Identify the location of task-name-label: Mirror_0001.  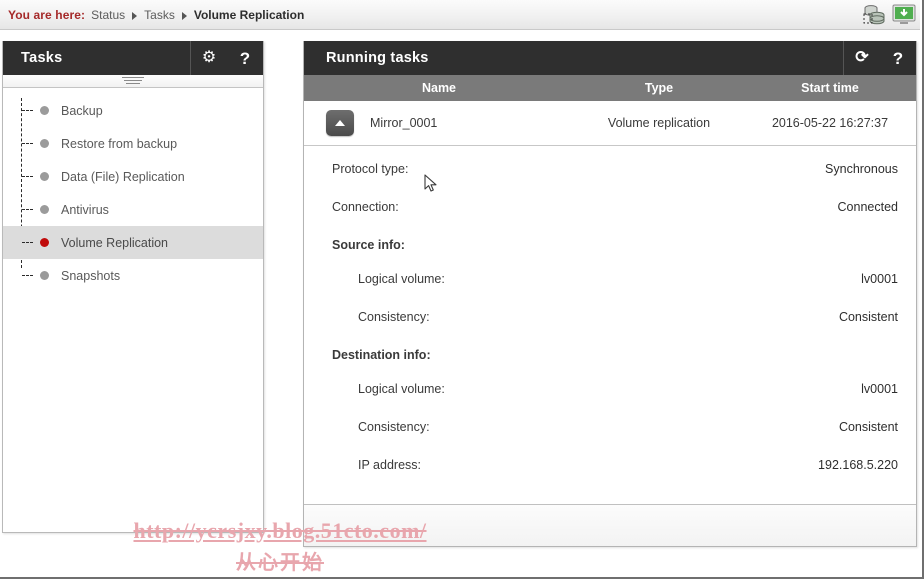
(404, 123).